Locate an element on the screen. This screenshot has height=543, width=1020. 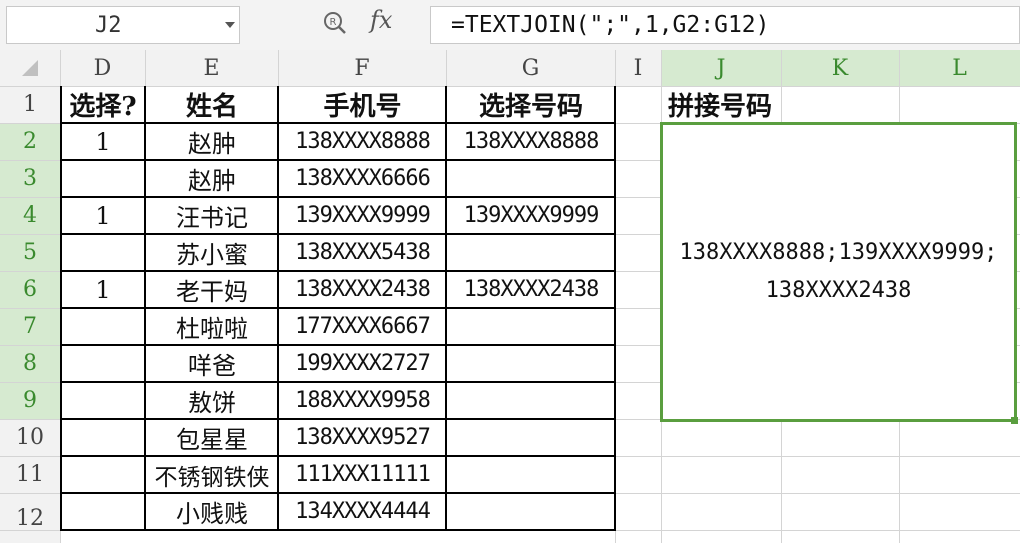
cell-name: 苏小蜜 is located at coordinates (212, 252).